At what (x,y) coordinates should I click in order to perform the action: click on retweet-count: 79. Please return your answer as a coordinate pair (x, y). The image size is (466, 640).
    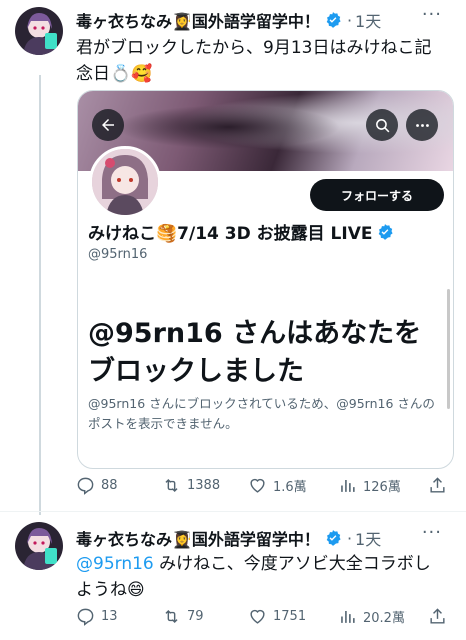
    Looking at the image, I should click on (195, 616).